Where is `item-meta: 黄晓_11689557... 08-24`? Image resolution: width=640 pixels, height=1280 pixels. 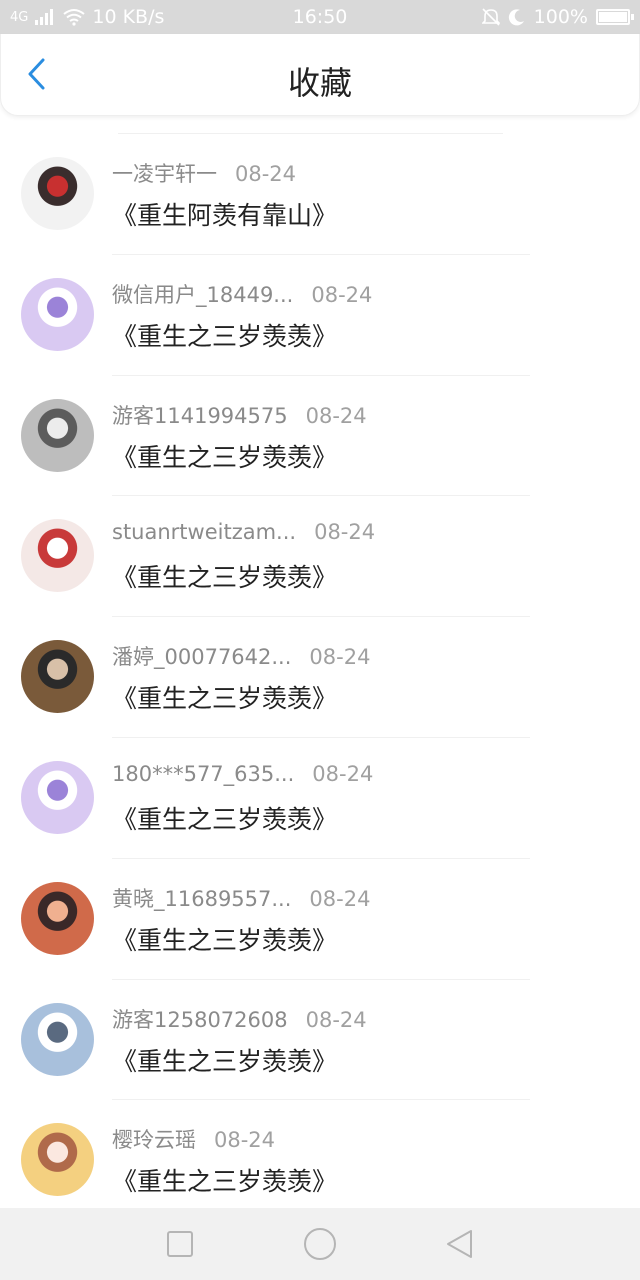 item-meta: 黄晓_11689557... 08-24 is located at coordinates (241, 898).